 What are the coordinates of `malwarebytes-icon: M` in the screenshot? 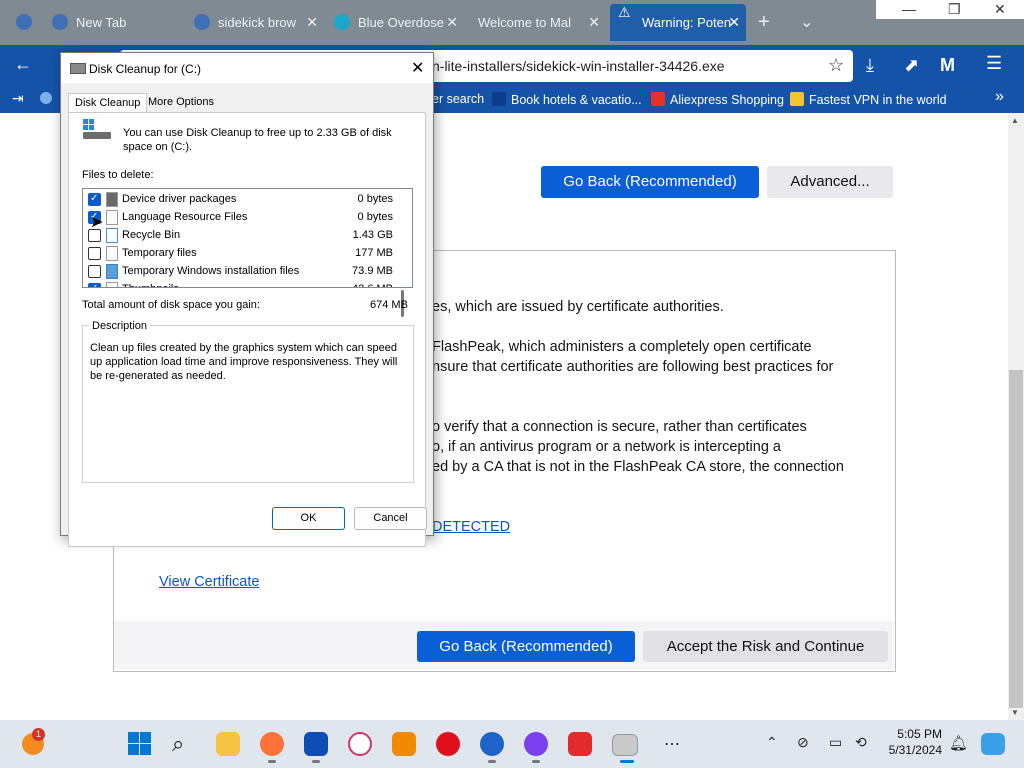 It's located at (947, 65).